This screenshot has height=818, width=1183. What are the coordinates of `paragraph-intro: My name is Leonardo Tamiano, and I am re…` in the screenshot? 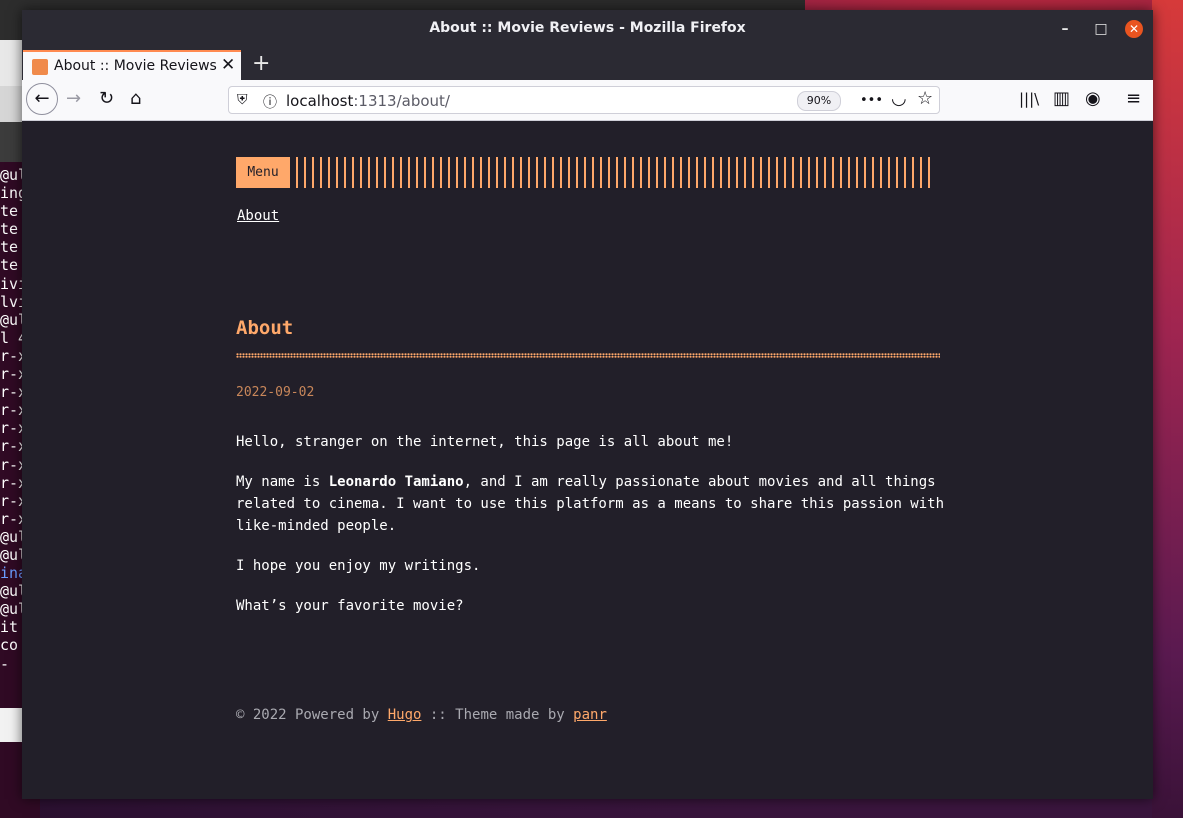 It's located at (591, 504).